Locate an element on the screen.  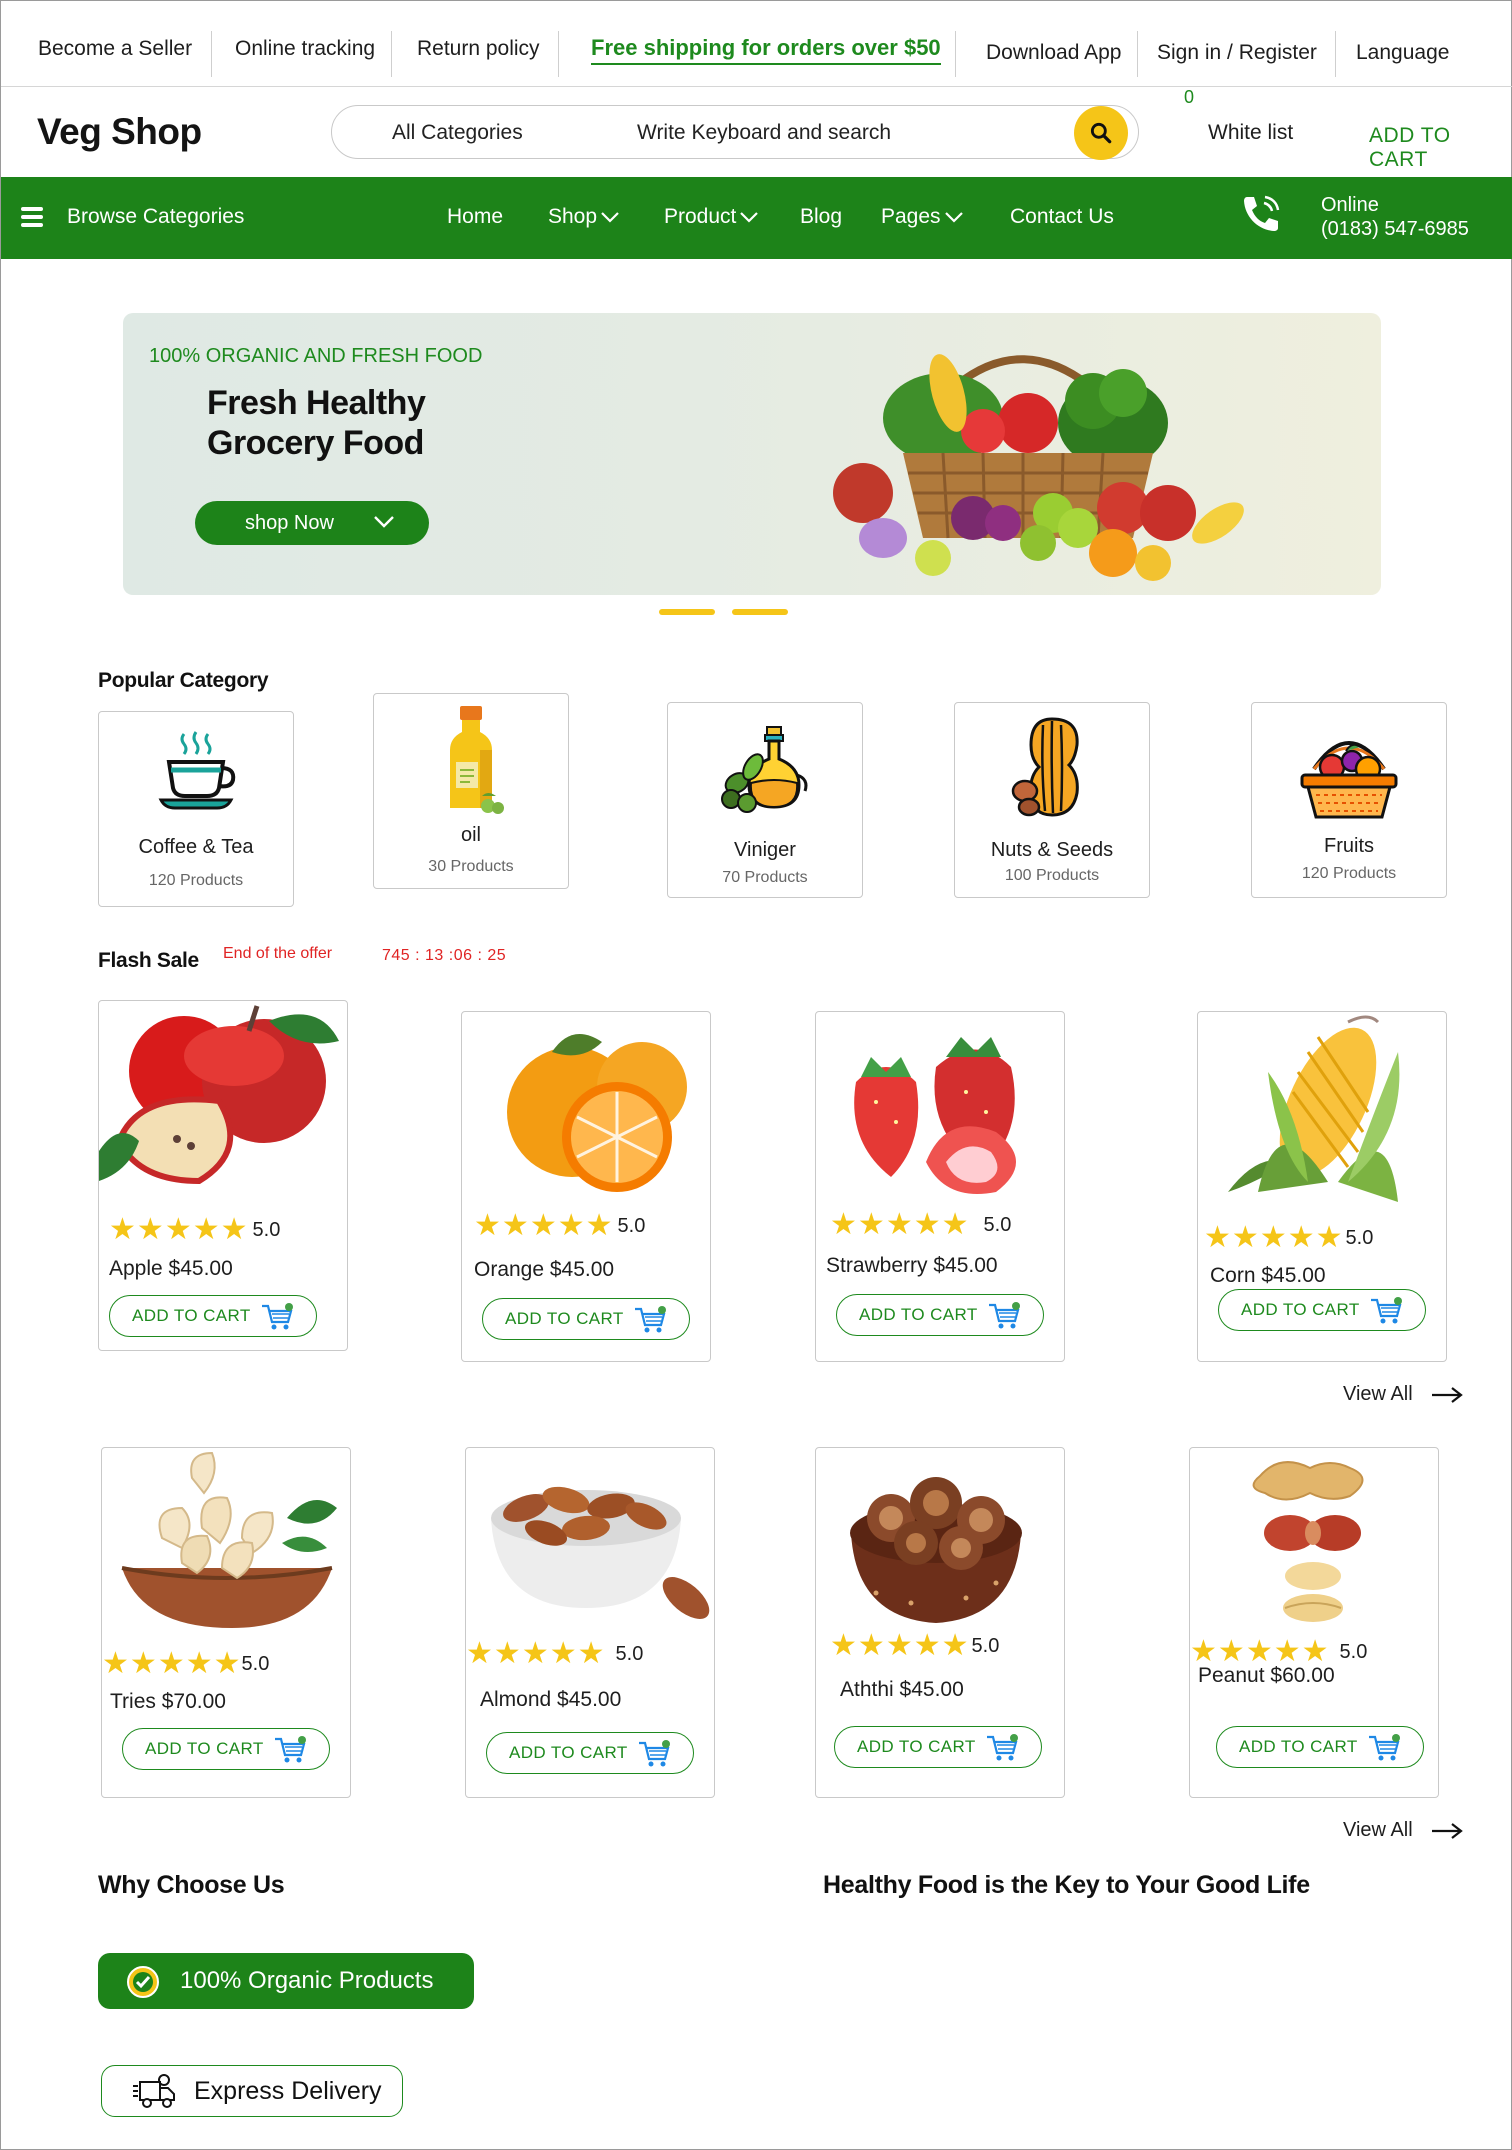
nav-shop: Shop is located at coordinates (584, 217).